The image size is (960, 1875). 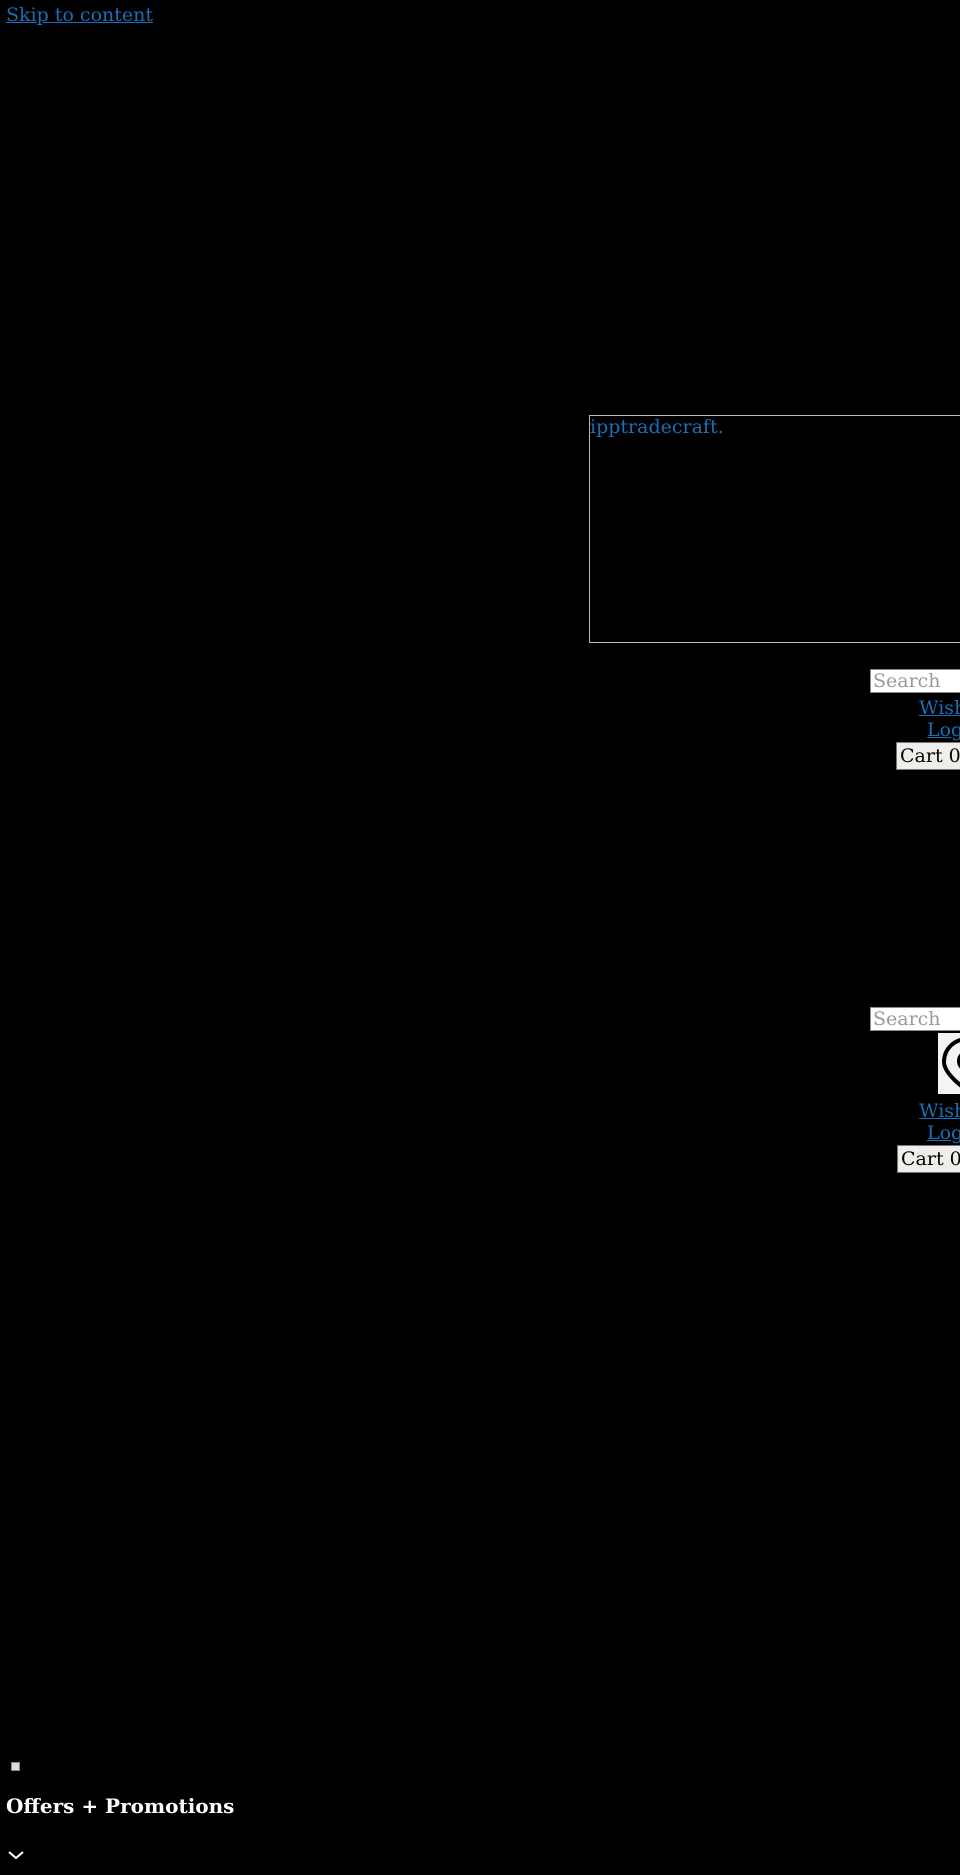 What do you see at coordinates (928, 756) in the screenshot?
I see `cart-button: Cart 0` at bounding box center [928, 756].